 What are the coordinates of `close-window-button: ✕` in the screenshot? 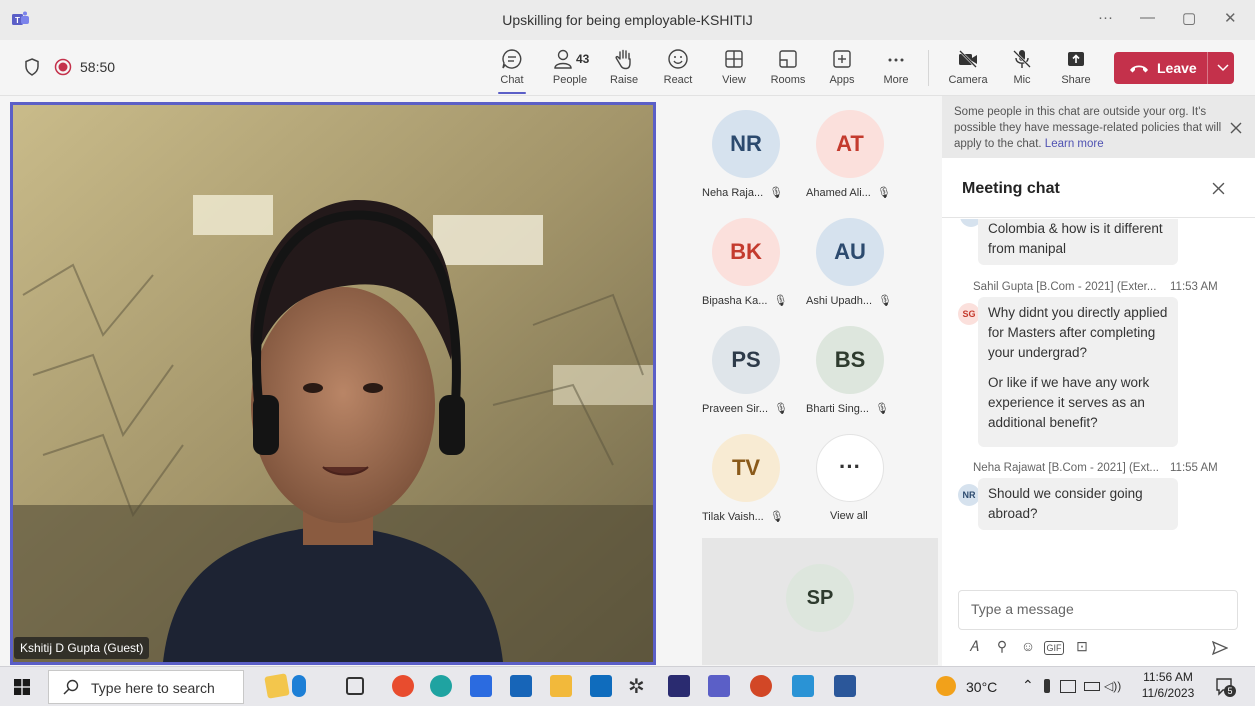 It's located at (1230, 18).